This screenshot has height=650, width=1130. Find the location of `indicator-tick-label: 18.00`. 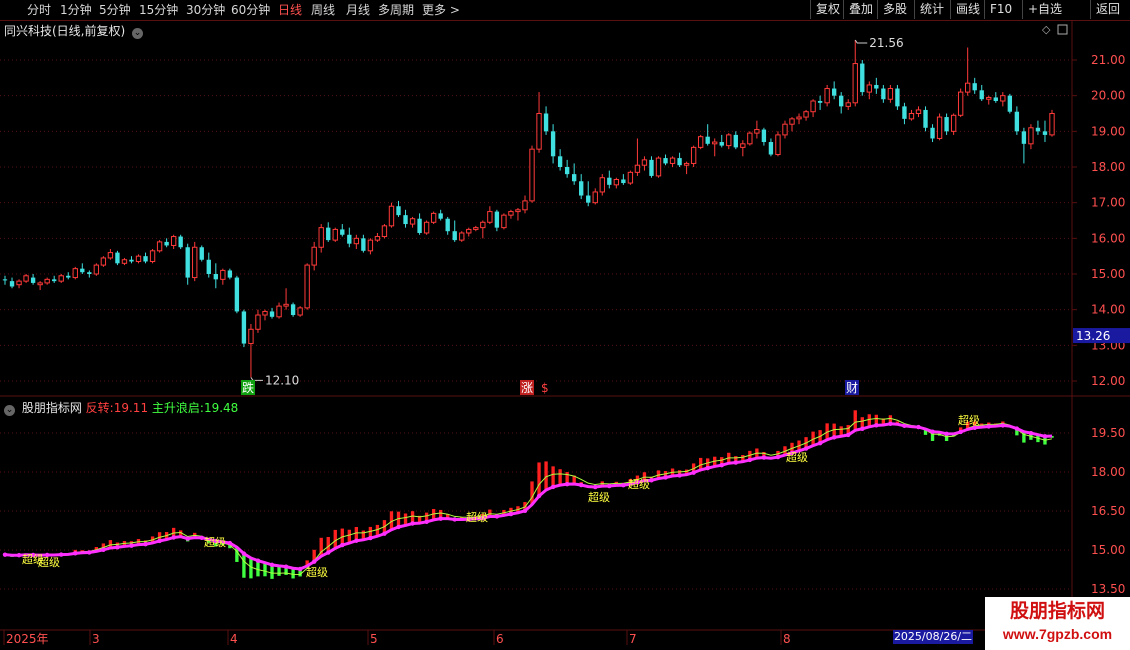

indicator-tick-label: 18.00 is located at coordinates (1108, 472).